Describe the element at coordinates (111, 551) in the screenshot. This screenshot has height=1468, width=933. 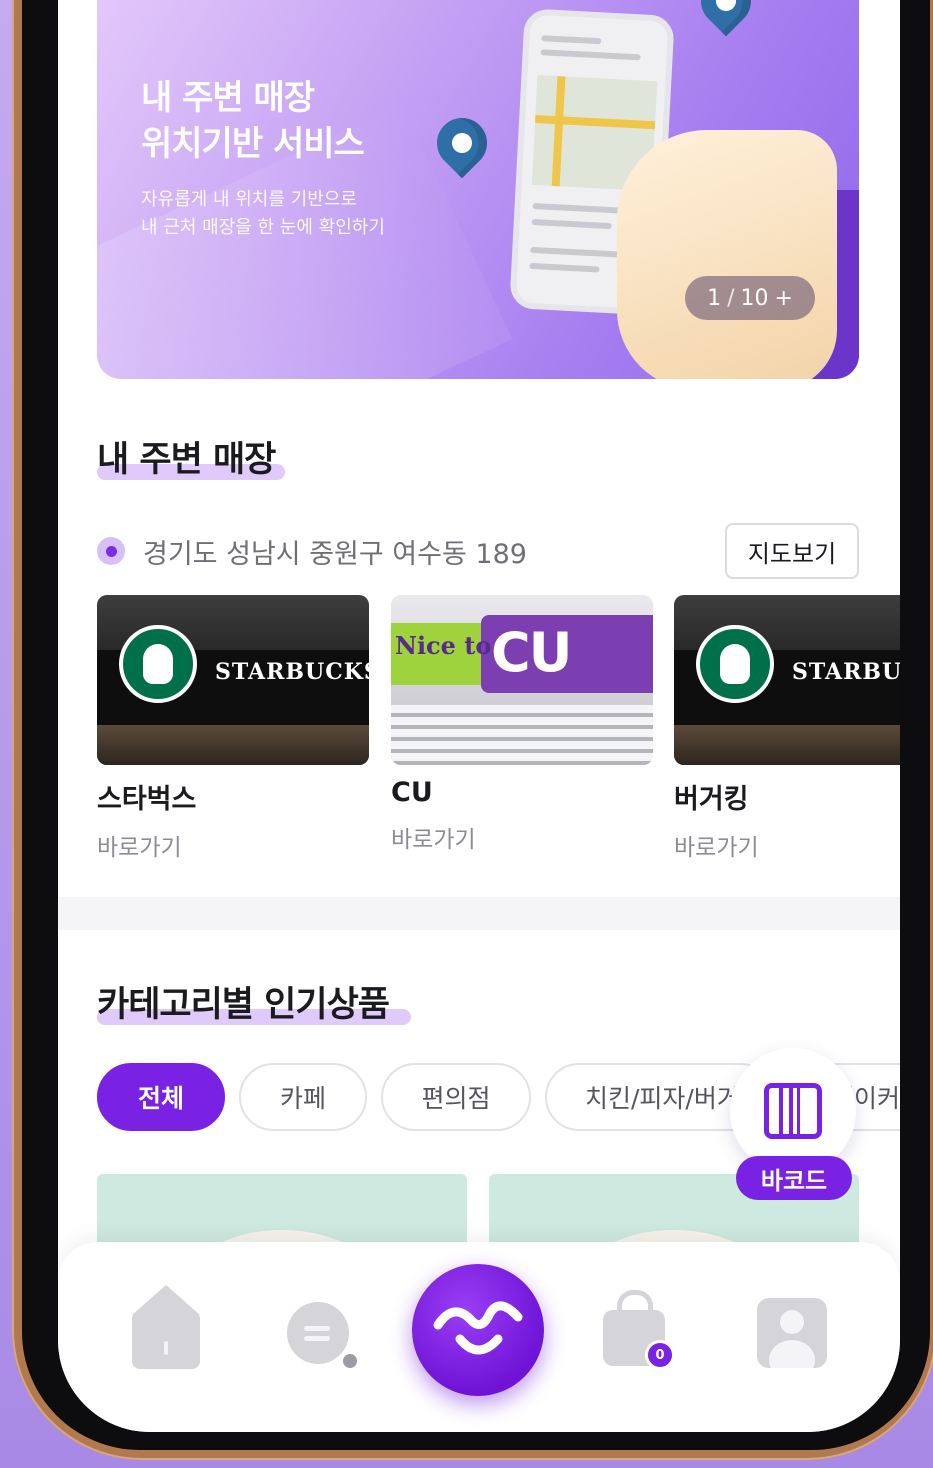
I see `location-pin-icon` at that location.